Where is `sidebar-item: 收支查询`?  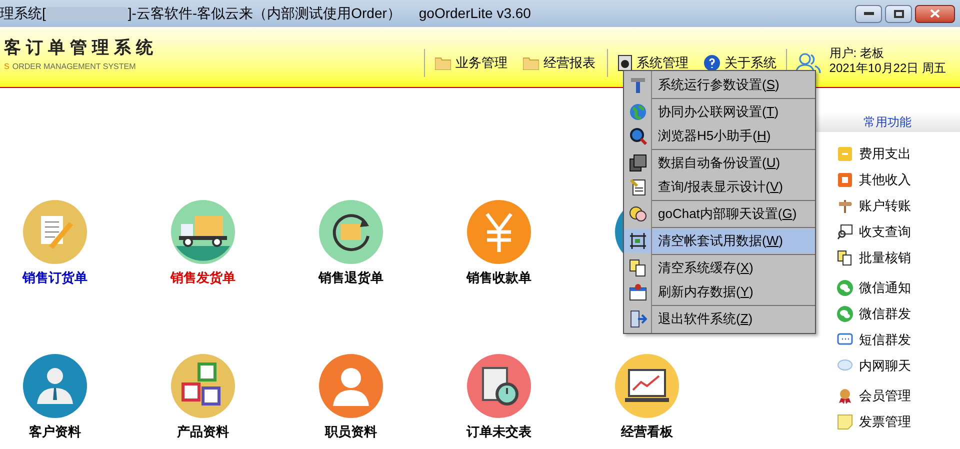
sidebar-item: 收支查询 is located at coordinates (898, 232).